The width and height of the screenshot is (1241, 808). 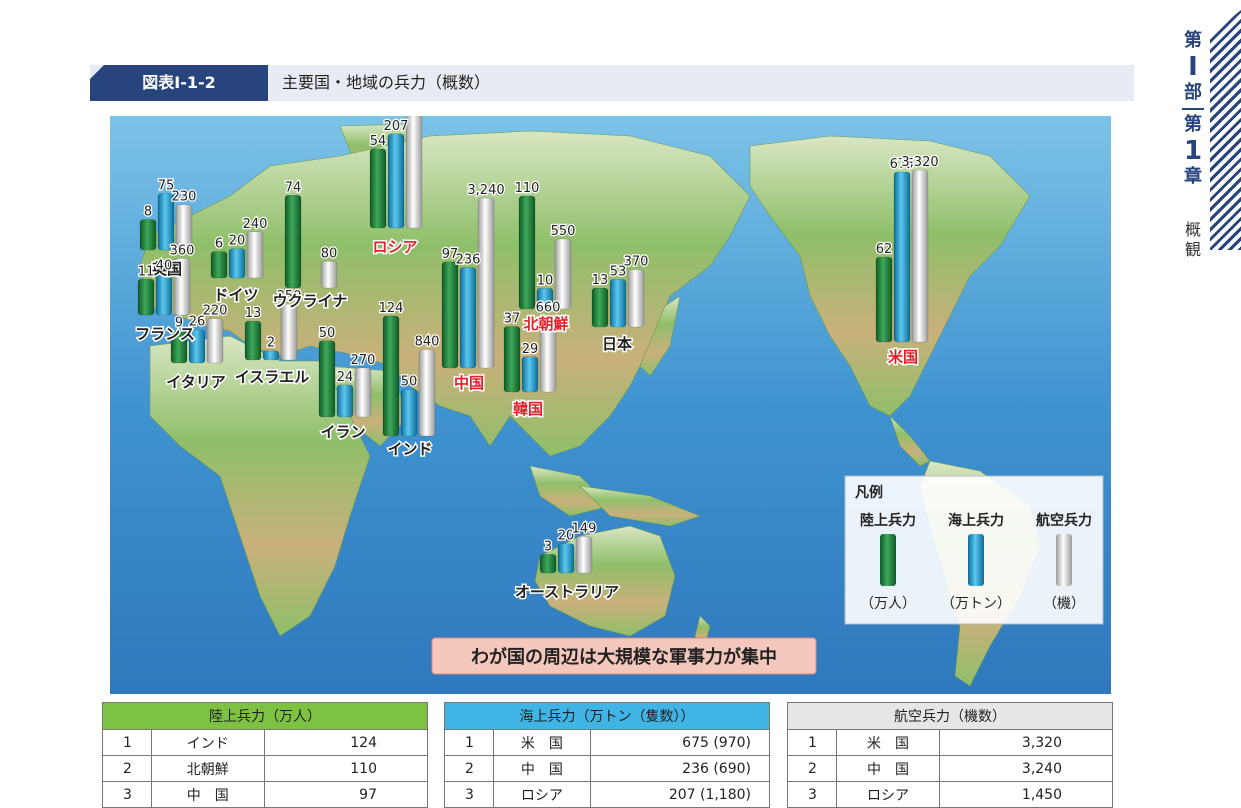 I want to click on table-row: 2 北朝鮮 110, so click(x=265, y=768).